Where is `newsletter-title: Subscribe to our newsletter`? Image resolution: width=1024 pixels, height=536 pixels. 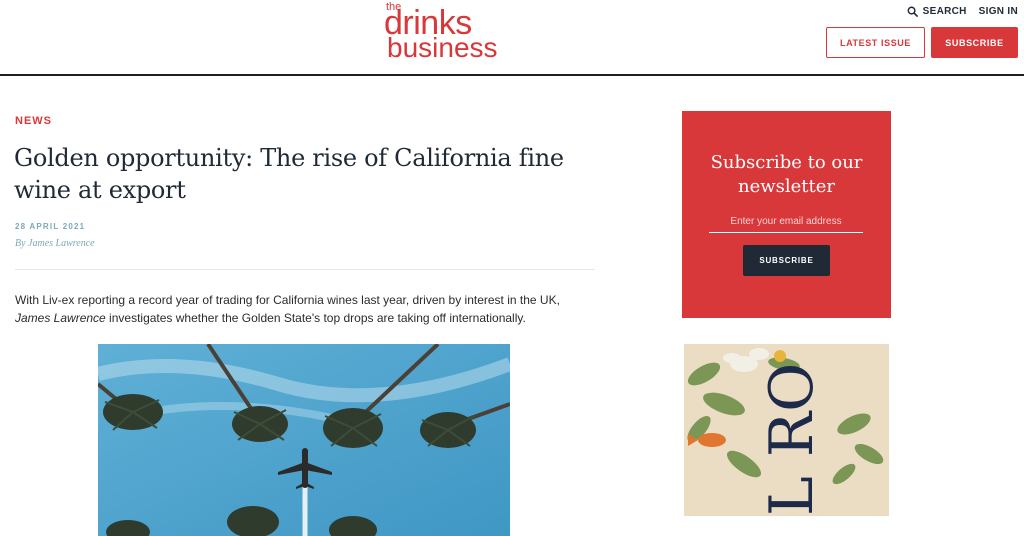 newsletter-title: Subscribe to our newsletter is located at coordinates (786, 174).